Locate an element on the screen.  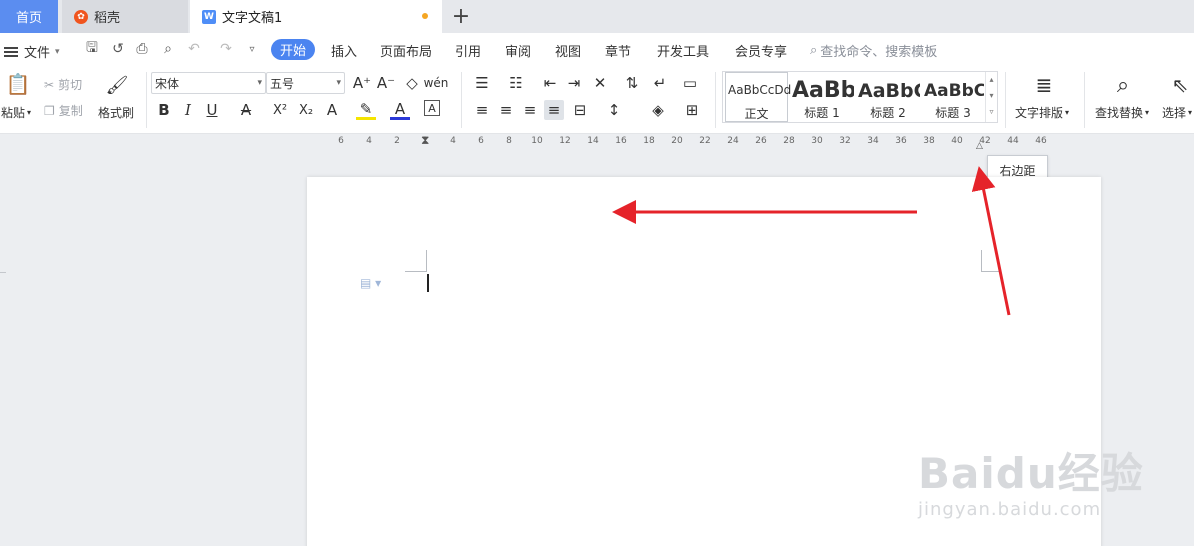
ruler-tick-label: 18 is located at coordinates (649, 141).